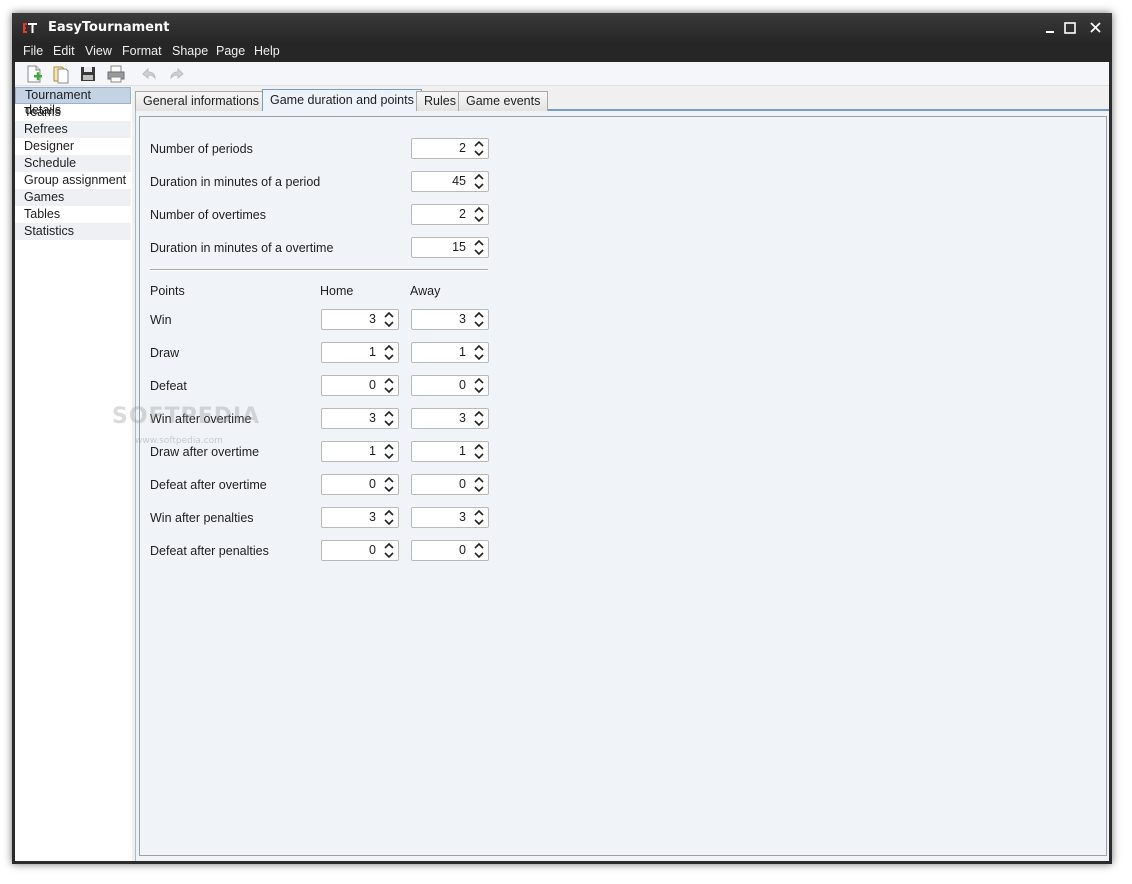 This screenshot has height=884, width=1132. What do you see at coordinates (342, 100) in the screenshot?
I see `tab-game-duration-and-points: Game duration and points` at bounding box center [342, 100].